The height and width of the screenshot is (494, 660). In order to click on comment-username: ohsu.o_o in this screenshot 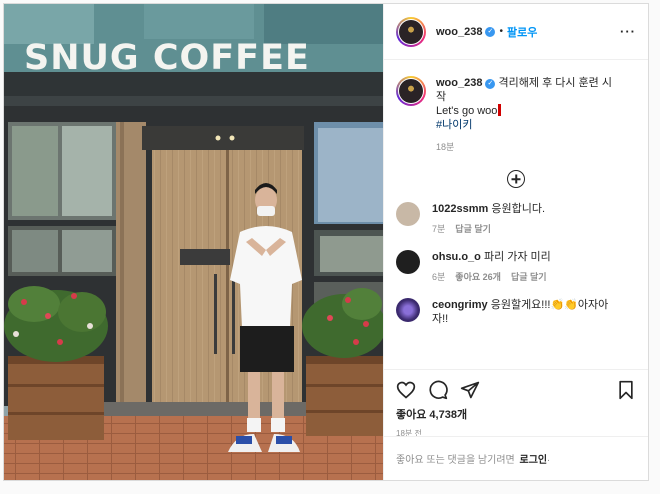, I will do `click(456, 257)`.